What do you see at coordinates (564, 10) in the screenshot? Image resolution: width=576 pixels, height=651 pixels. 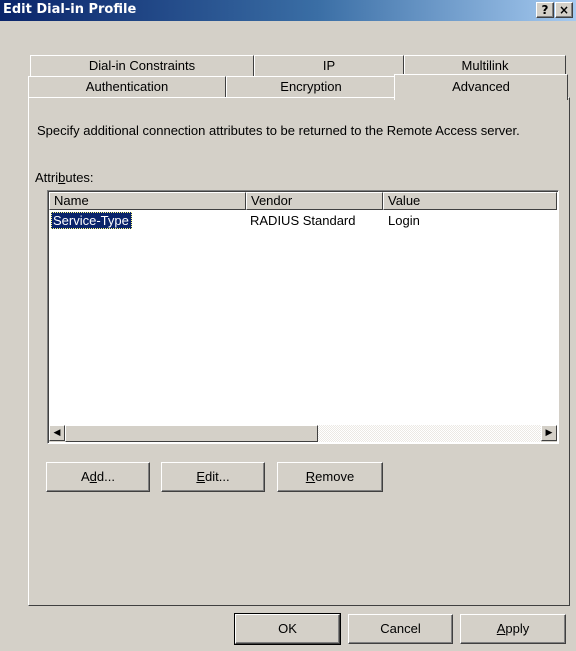 I see `close-button: ×` at bounding box center [564, 10].